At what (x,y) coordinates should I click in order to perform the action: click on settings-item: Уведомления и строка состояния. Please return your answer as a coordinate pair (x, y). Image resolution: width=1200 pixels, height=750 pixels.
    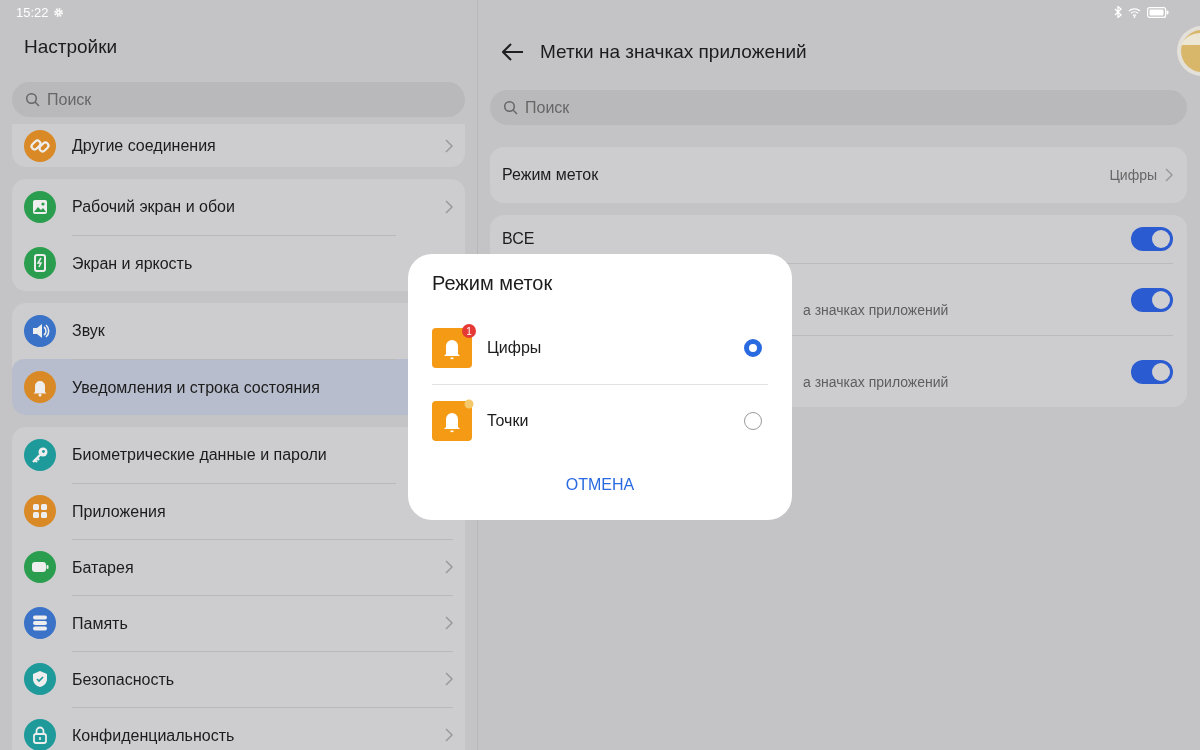
    Looking at the image, I should click on (210, 387).